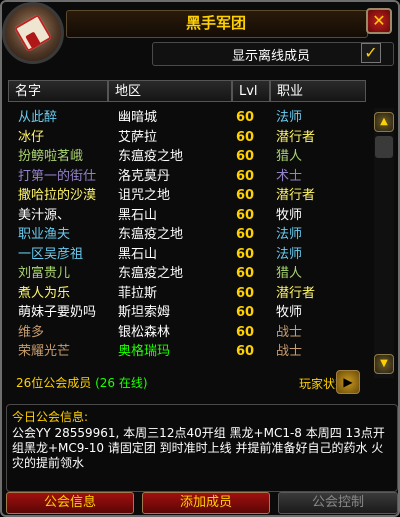 This screenshot has width=400, height=517. I want to click on member-name: 维多, so click(31, 332).